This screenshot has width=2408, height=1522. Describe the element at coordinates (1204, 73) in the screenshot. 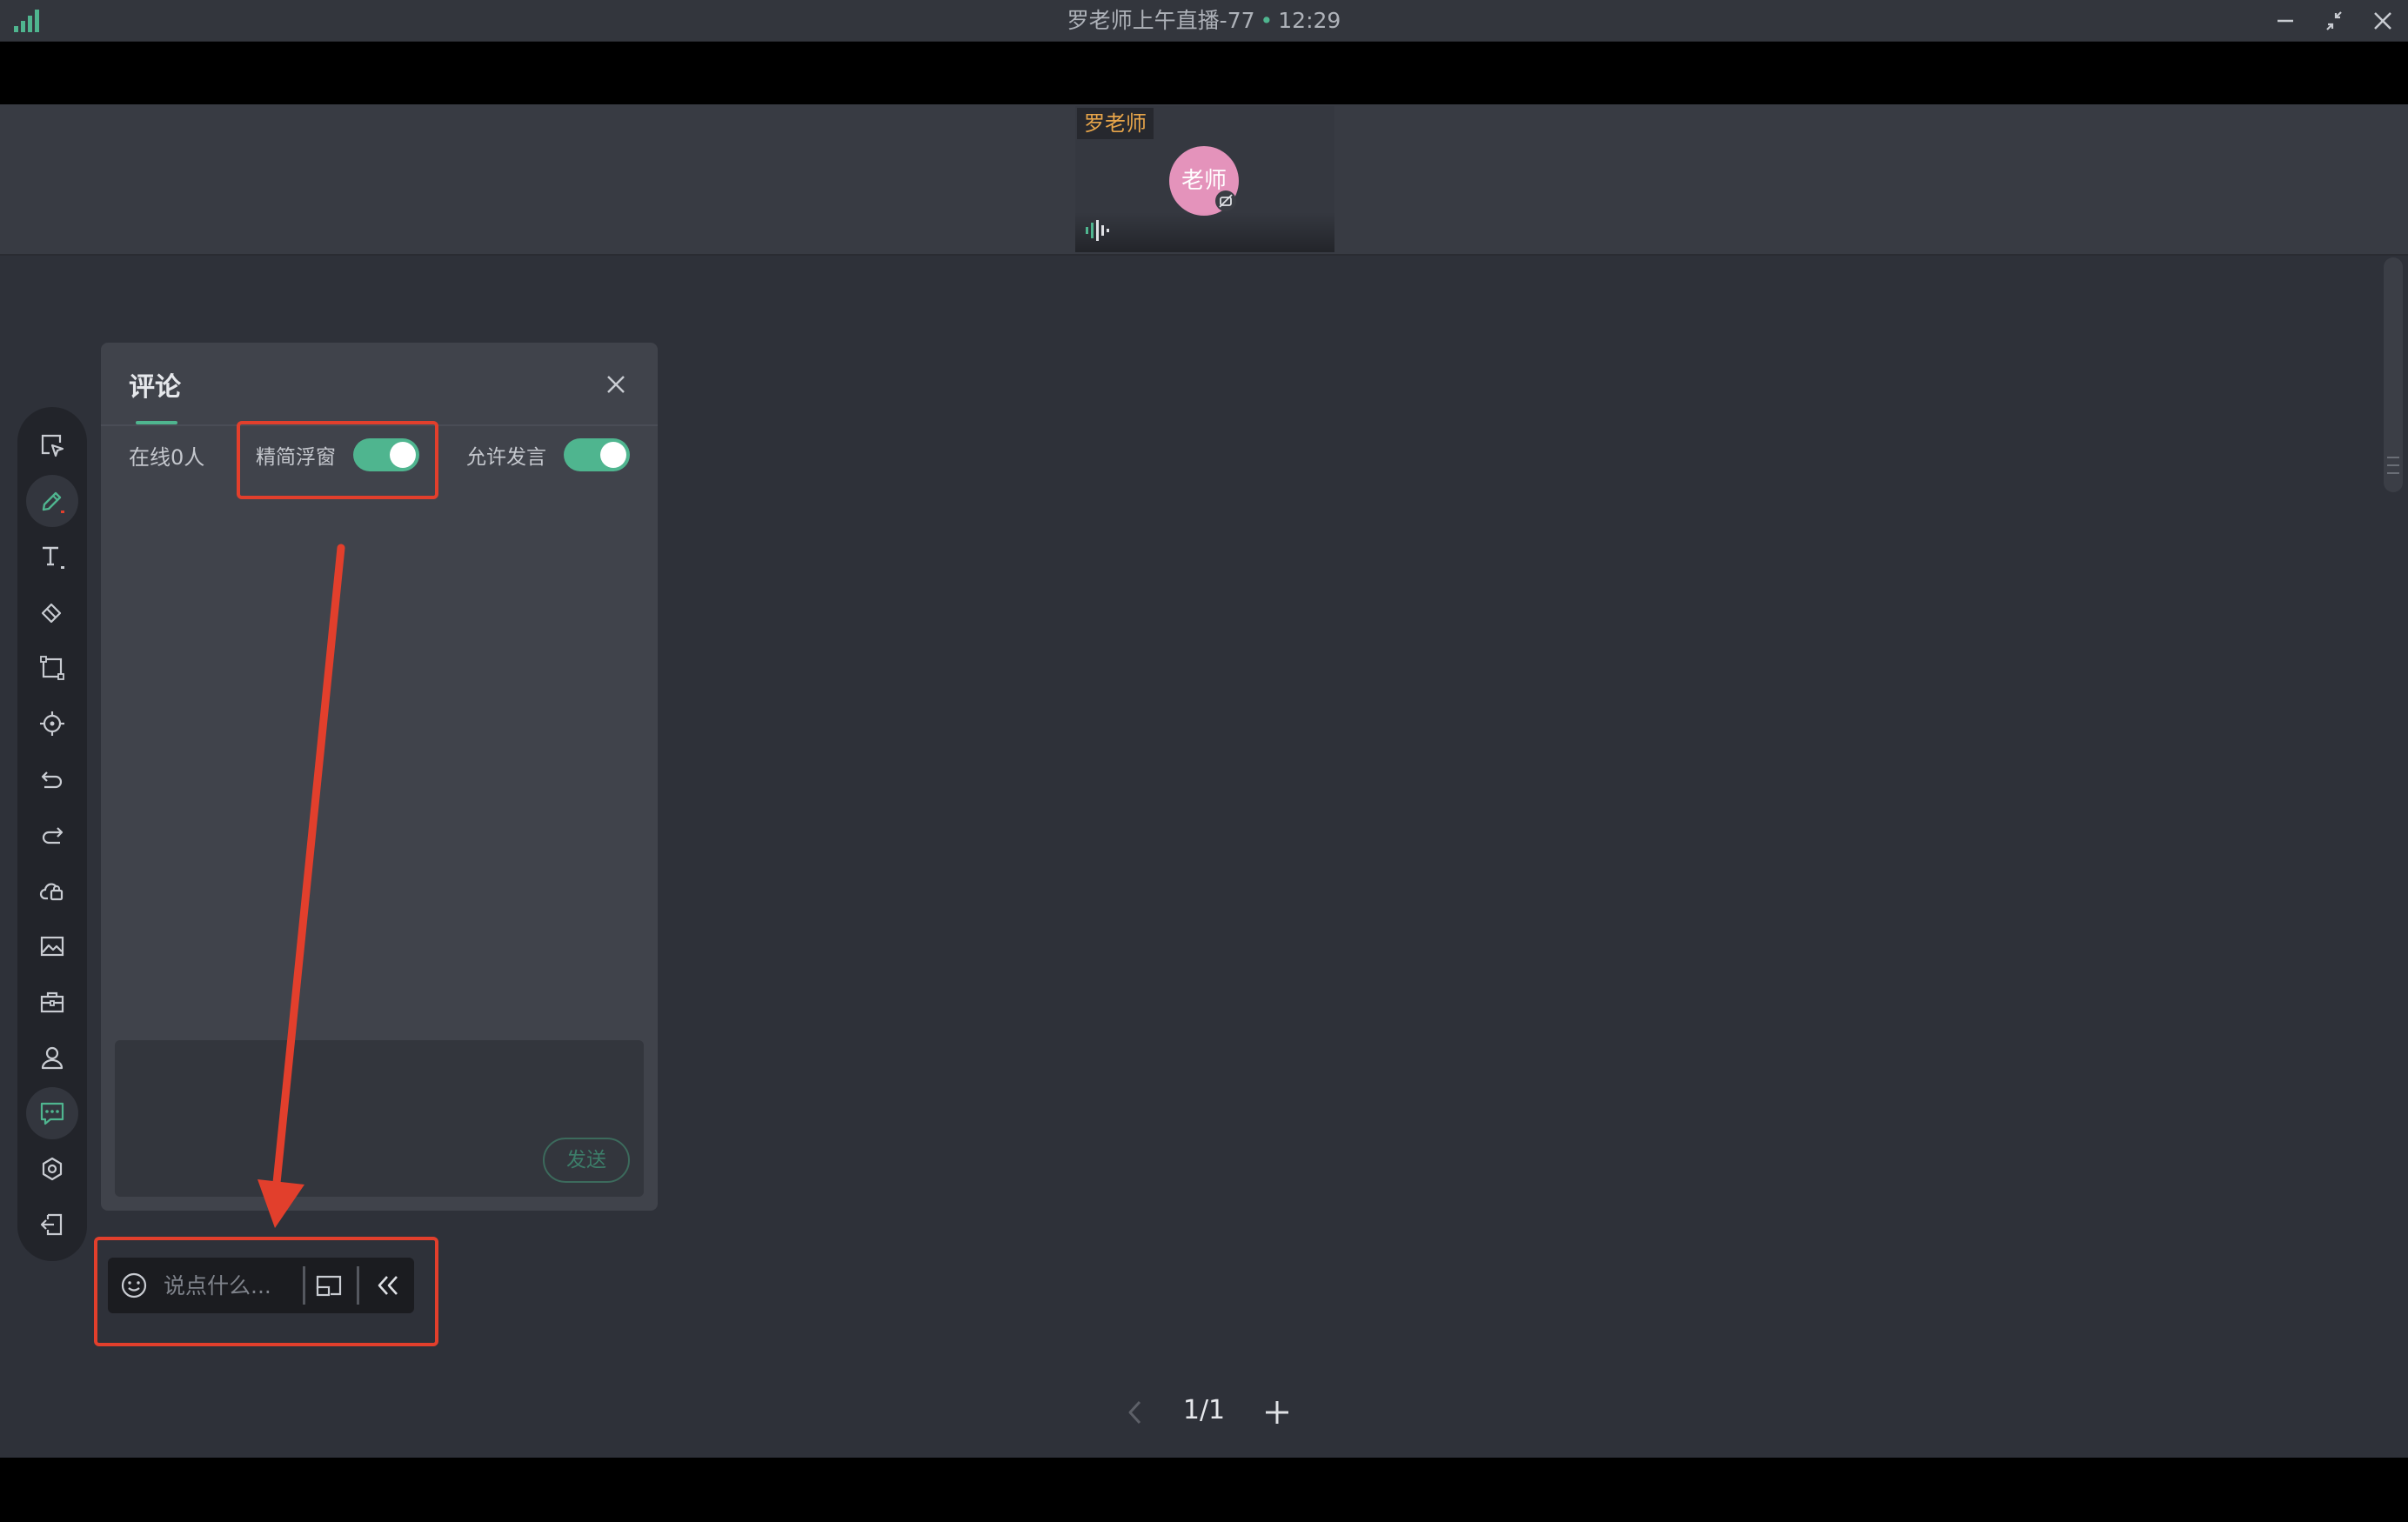

I see `top-black-band` at that location.